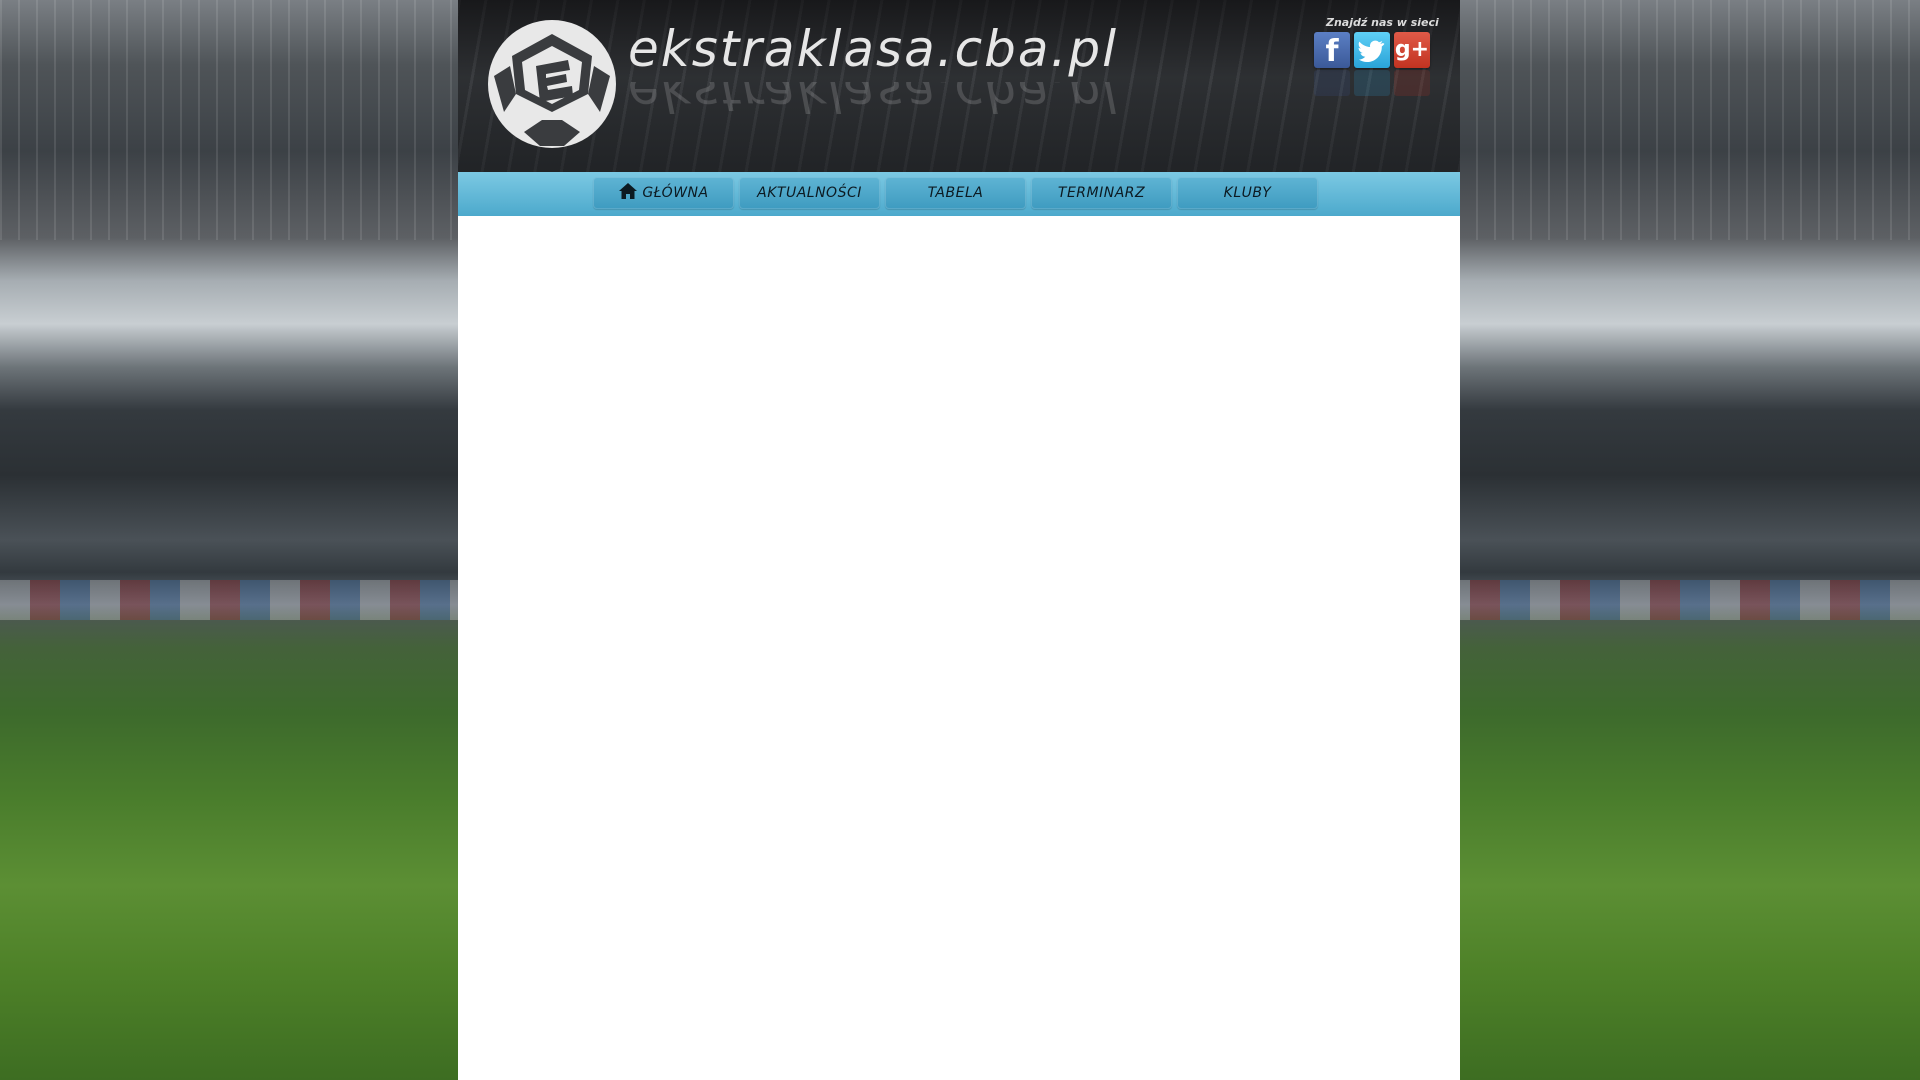  What do you see at coordinates (873, 102) in the screenshot?
I see `site-title-reflection: ekstraklasa.cba.pl` at bounding box center [873, 102].